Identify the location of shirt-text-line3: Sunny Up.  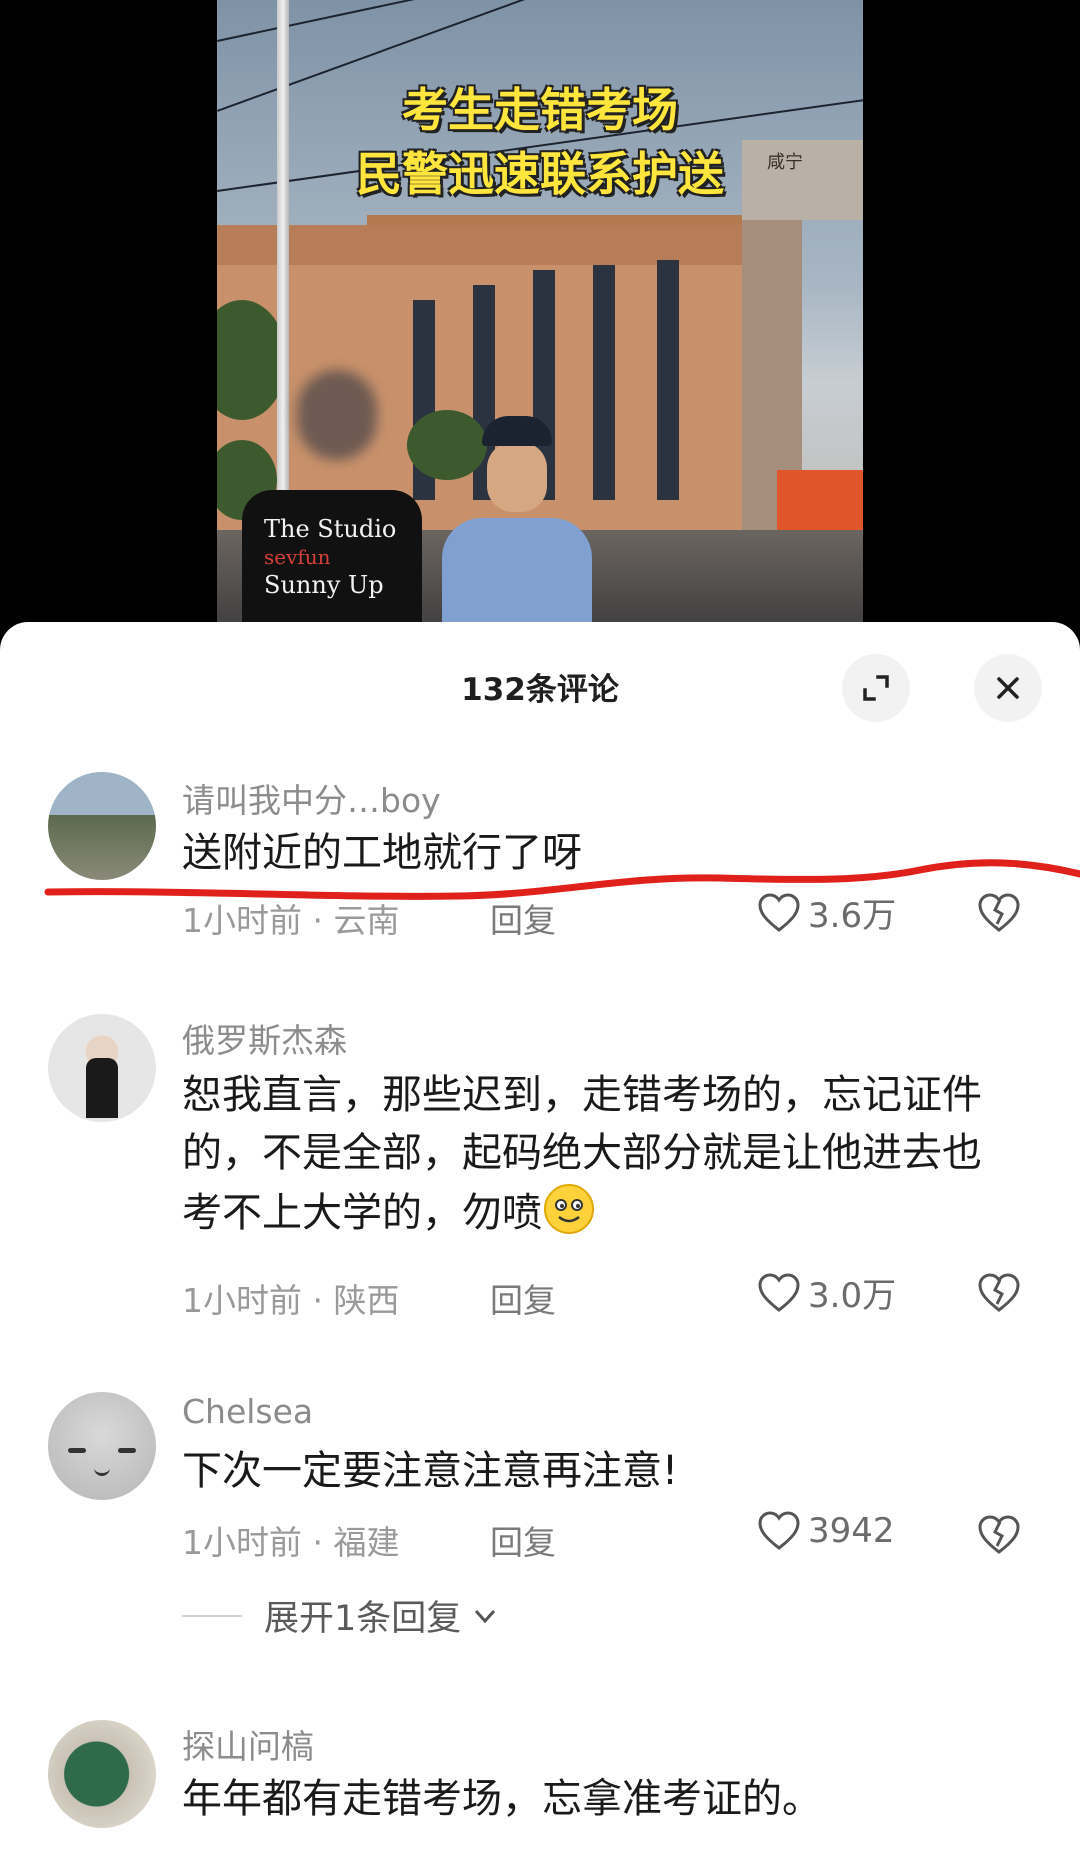
(324, 585).